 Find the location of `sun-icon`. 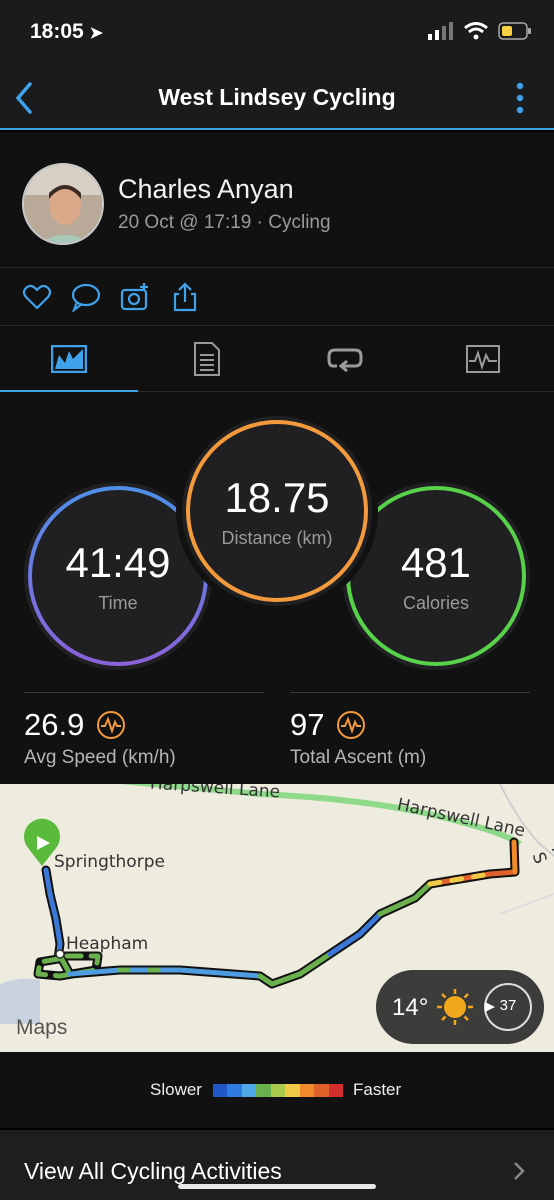

sun-icon is located at coordinates (455, 1007).